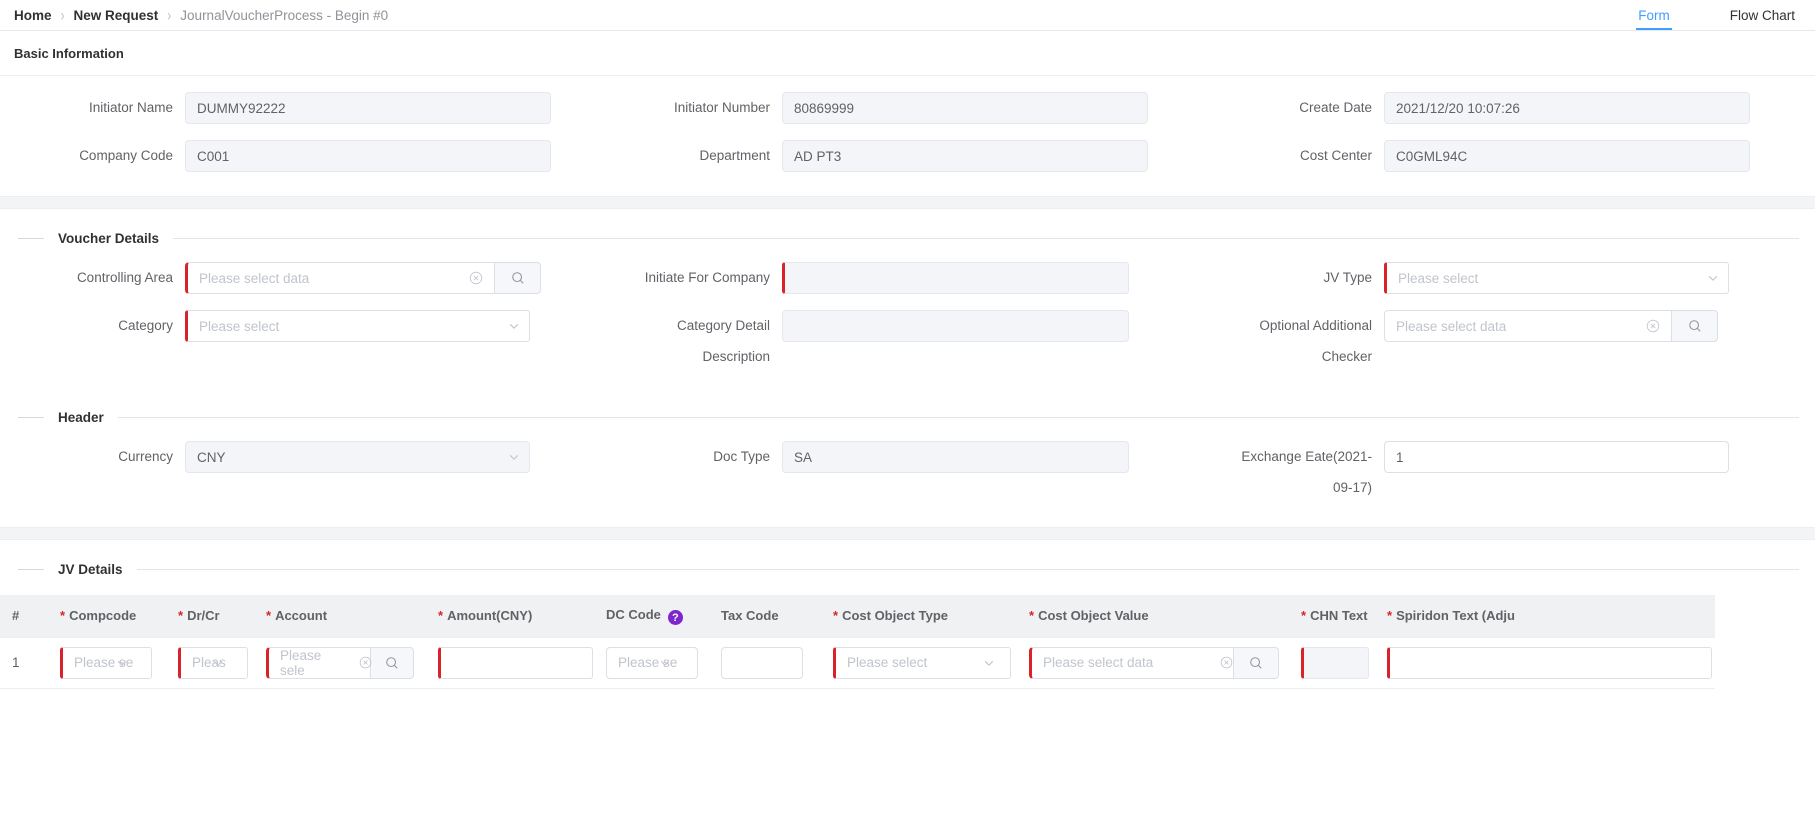 This screenshot has width=1815, height=822. Describe the element at coordinates (1556, 278) in the screenshot. I see `jv-type-select: Please select` at that location.